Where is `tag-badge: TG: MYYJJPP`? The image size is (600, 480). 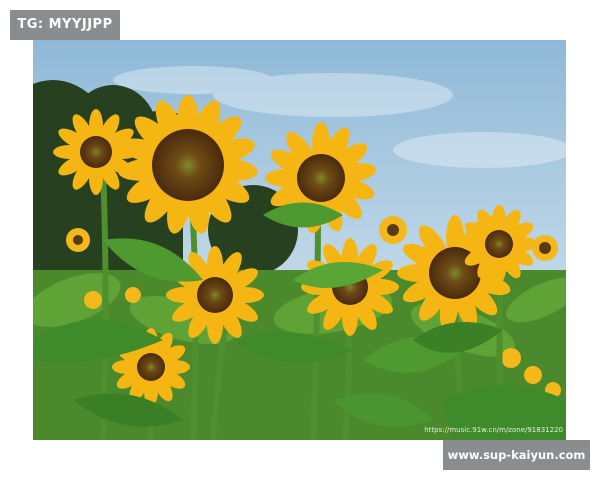 tag-badge: TG: MYYJJPP is located at coordinates (65, 25).